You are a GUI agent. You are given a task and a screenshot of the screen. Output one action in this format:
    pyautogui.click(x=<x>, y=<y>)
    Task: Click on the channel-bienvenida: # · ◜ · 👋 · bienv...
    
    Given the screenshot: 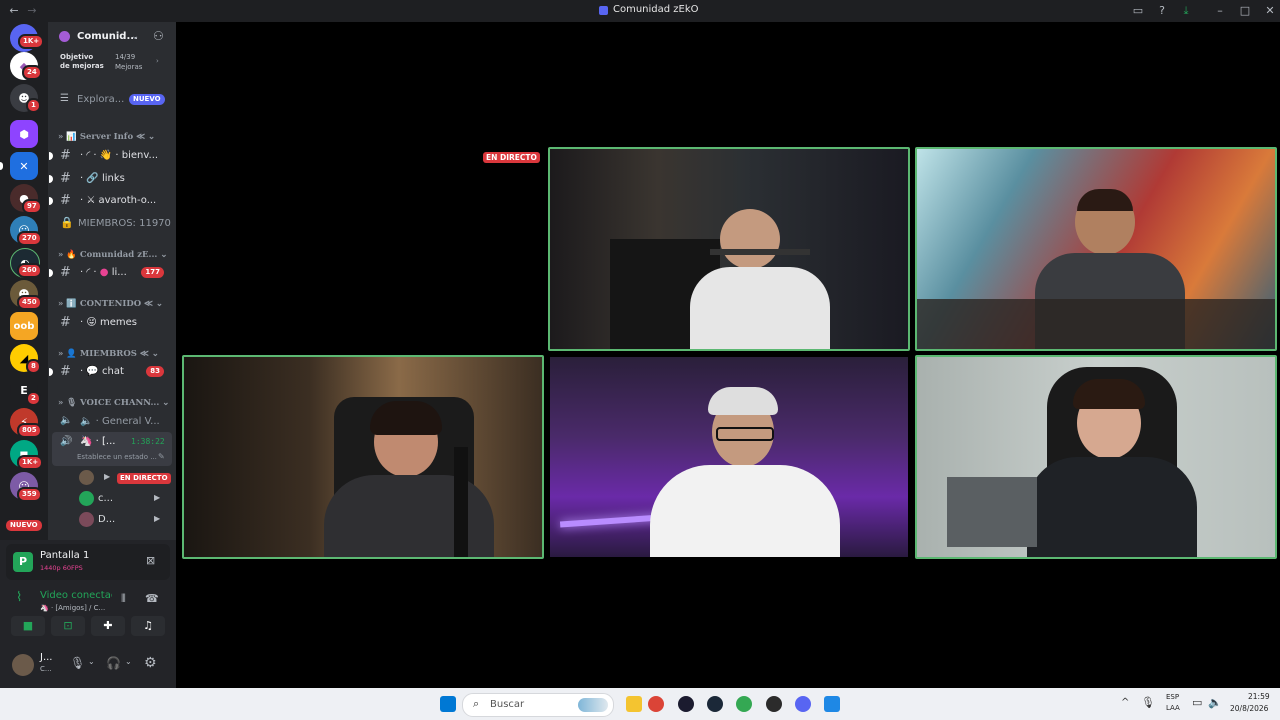 What is the action you would take?
    pyautogui.click(x=112, y=156)
    